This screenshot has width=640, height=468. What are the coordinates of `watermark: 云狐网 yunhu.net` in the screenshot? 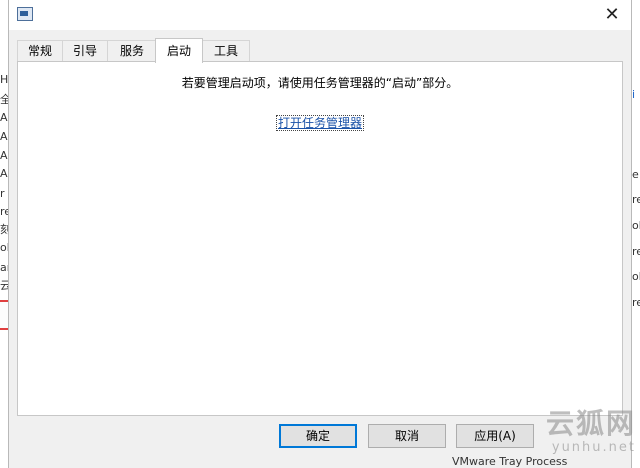 It's located at (591, 428).